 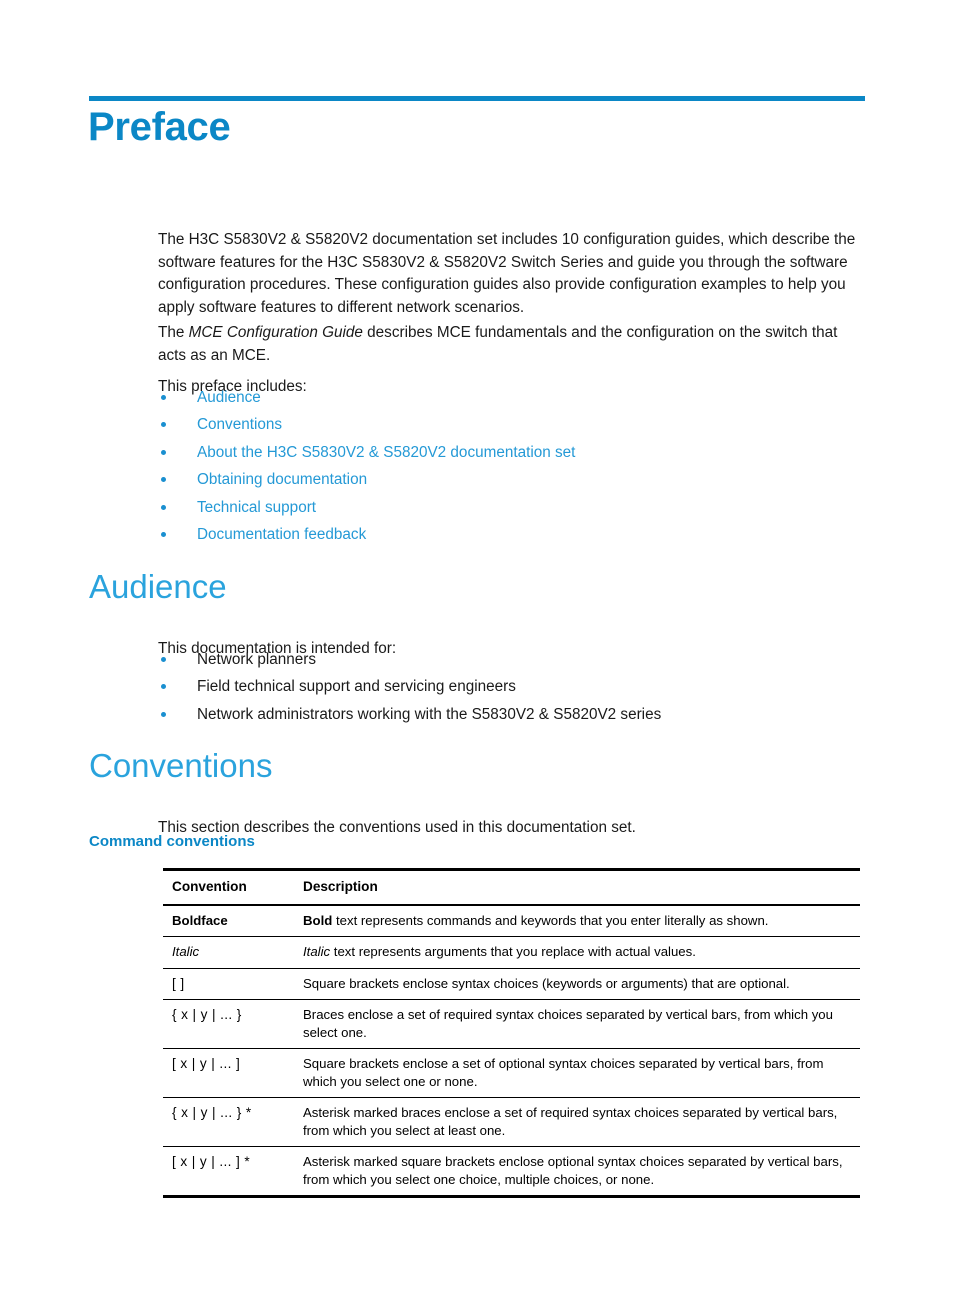 What do you see at coordinates (317, 951) in the screenshot?
I see `description-lead: Italic` at bounding box center [317, 951].